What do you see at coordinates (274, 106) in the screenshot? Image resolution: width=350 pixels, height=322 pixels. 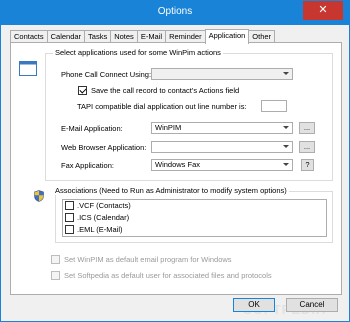 I see `tapi-line-input` at bounding box center [274, 106].